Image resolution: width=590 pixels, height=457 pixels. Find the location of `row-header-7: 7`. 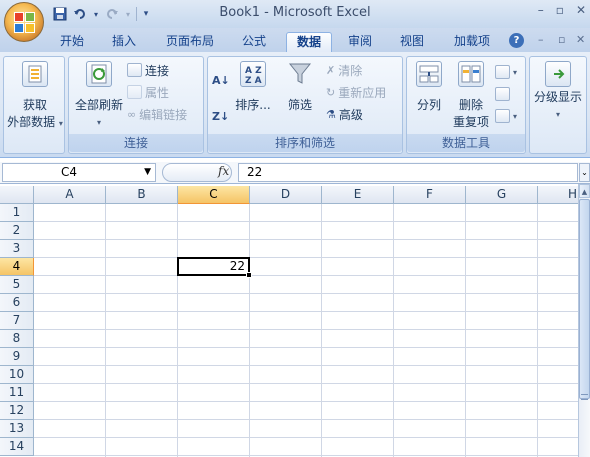

row-header-7: 7 is located at coordinates (17, 321).